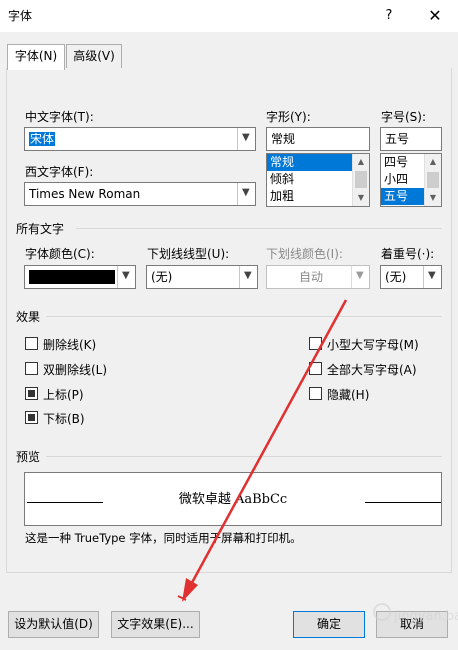 This screenshot has height=650, width=458. Describe the element at coordinates (85, 194) in the screenshot. I see `western-font-value: Times New Roman` at that location.